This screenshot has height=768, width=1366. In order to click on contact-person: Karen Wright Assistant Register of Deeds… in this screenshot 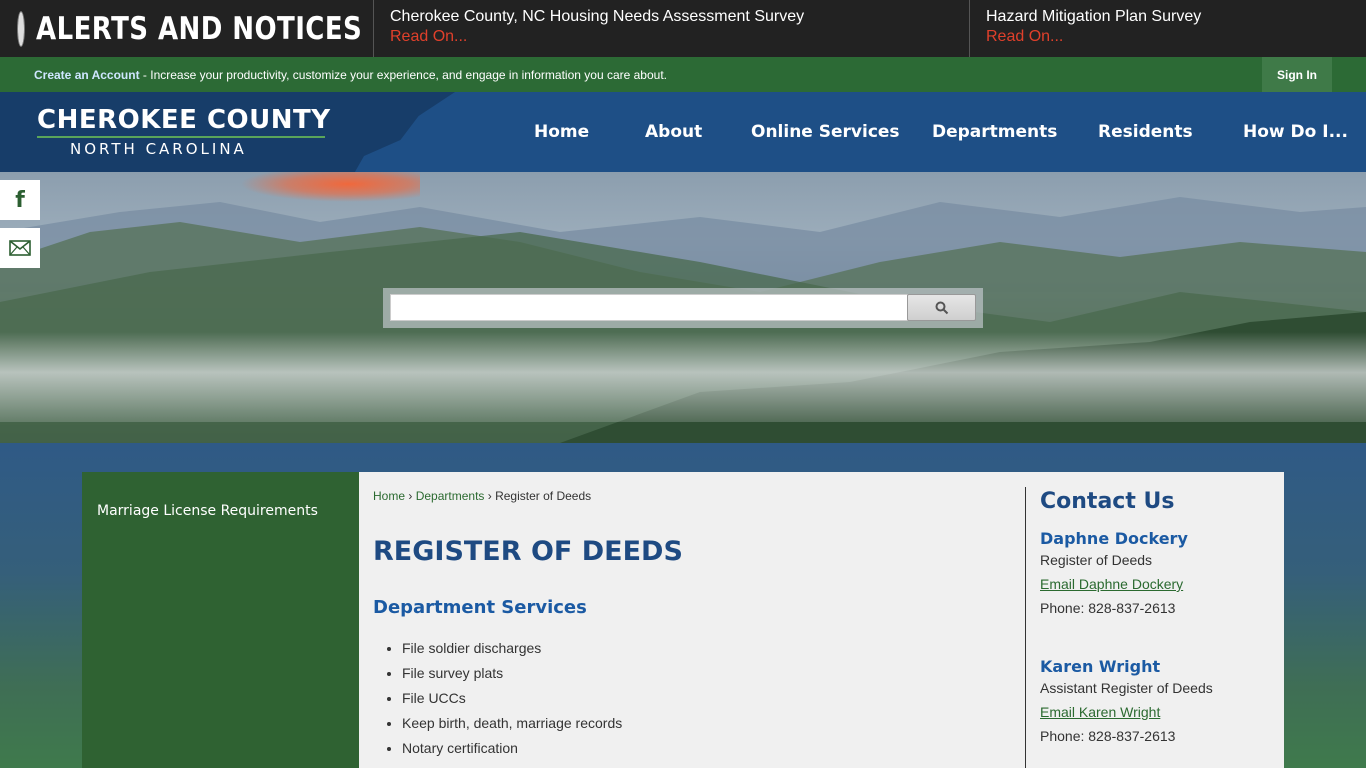, I will do `click(1160, 702)`.